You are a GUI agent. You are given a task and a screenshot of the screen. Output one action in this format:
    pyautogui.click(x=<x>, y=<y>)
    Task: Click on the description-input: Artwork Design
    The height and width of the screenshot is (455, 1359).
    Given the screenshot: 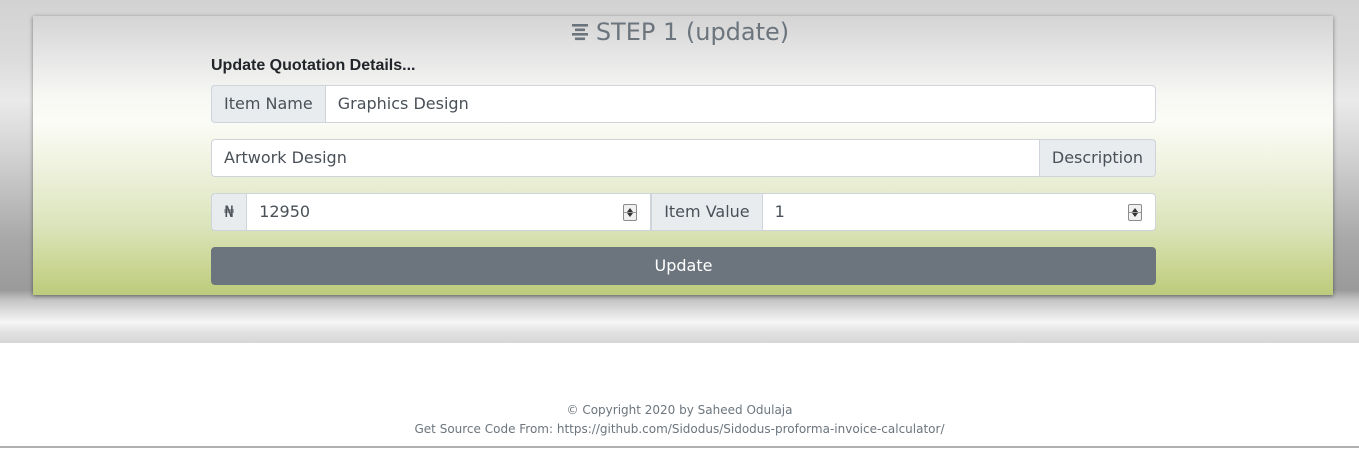 What is the action you would take?
    pyautogui.click(x=625, y=158)
    